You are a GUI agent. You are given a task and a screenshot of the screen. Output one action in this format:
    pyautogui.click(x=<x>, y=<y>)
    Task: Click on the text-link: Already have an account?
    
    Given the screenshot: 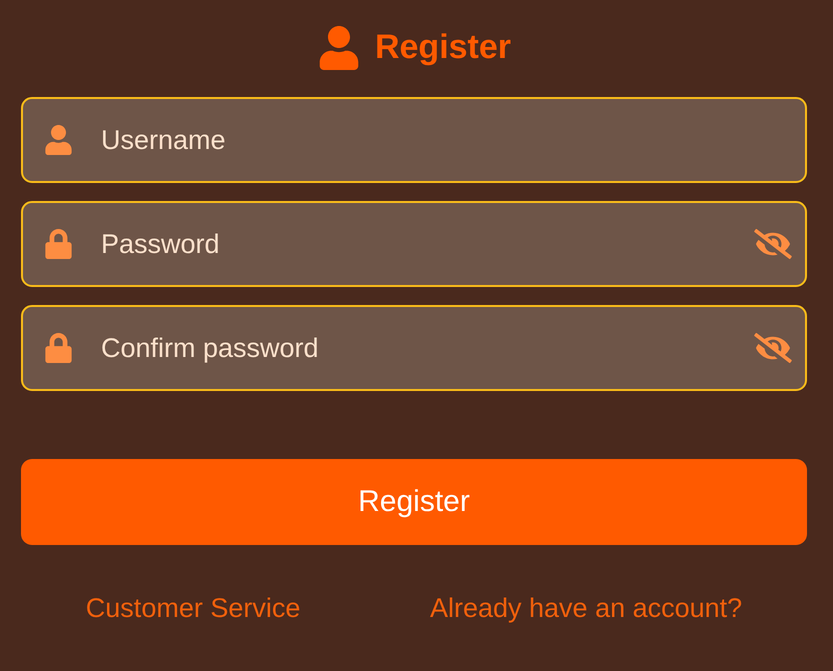 What is the action you would take?
    pyautogui.click(x=586, y=608)
    